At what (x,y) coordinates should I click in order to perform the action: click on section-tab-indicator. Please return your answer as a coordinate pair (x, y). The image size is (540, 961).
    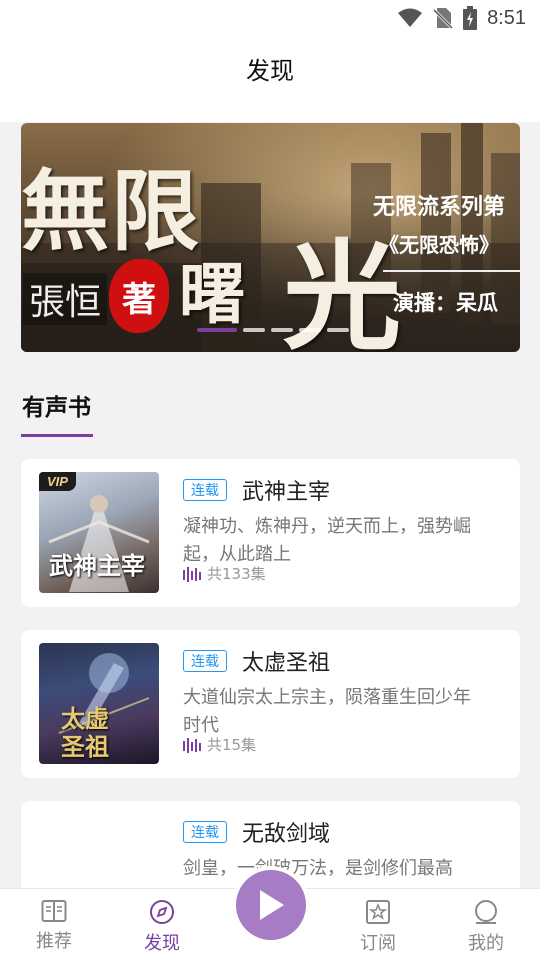
    Looking at the image, I should click on (57, 435).